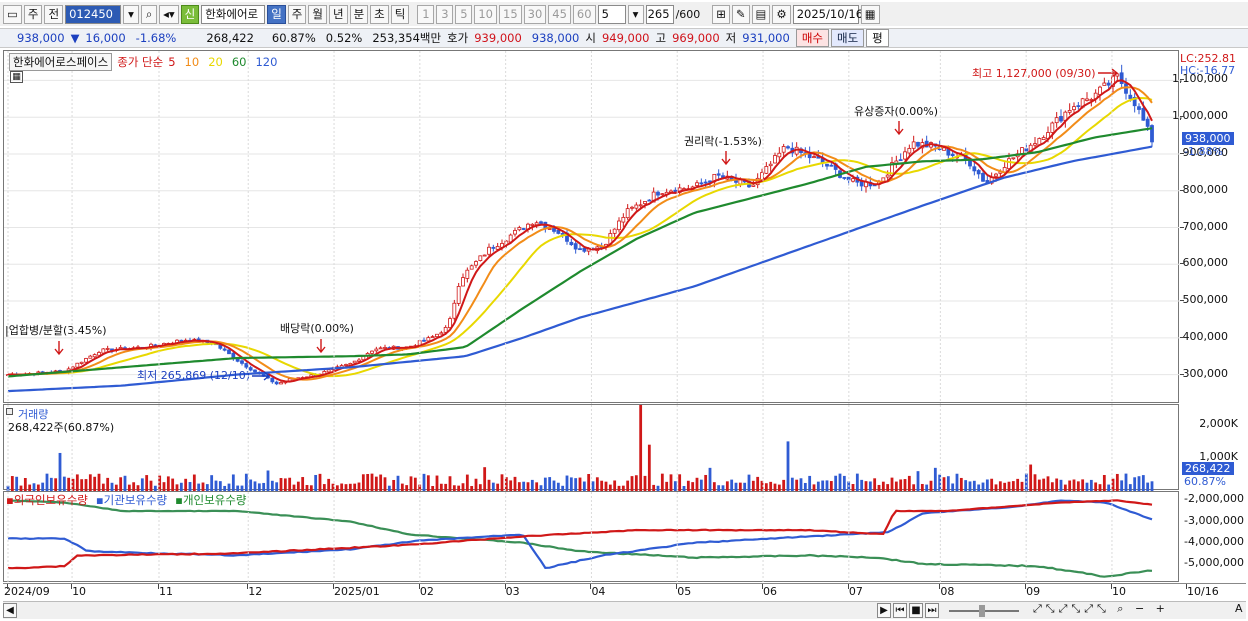 Image resolution: width=1248 pixels, height=621 pixels. Describe the element at coordinates (464, 14) in the screenshot. I see `tab-min-5: 5` at that location.